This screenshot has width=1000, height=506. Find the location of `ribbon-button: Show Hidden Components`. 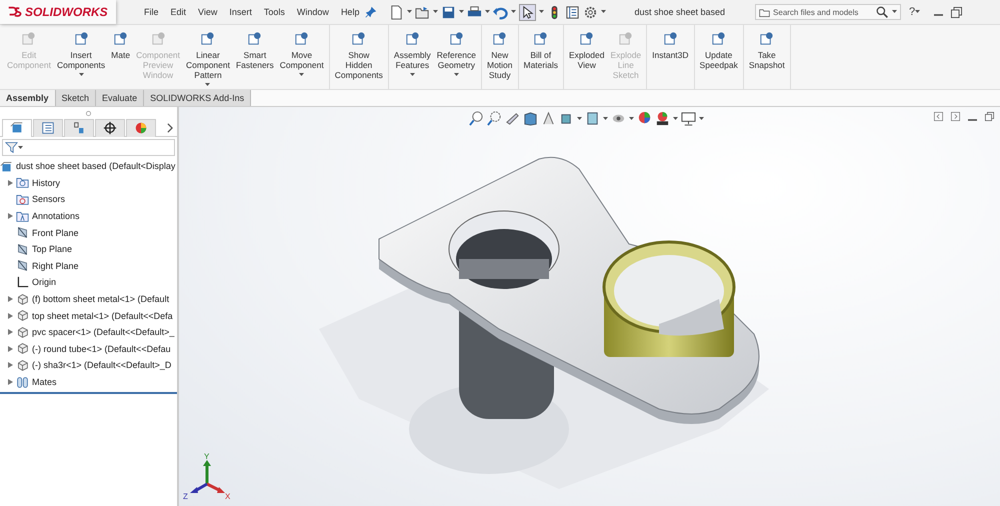

ribbon-button: Show Hidden Components is located at coordinates (359, 57).